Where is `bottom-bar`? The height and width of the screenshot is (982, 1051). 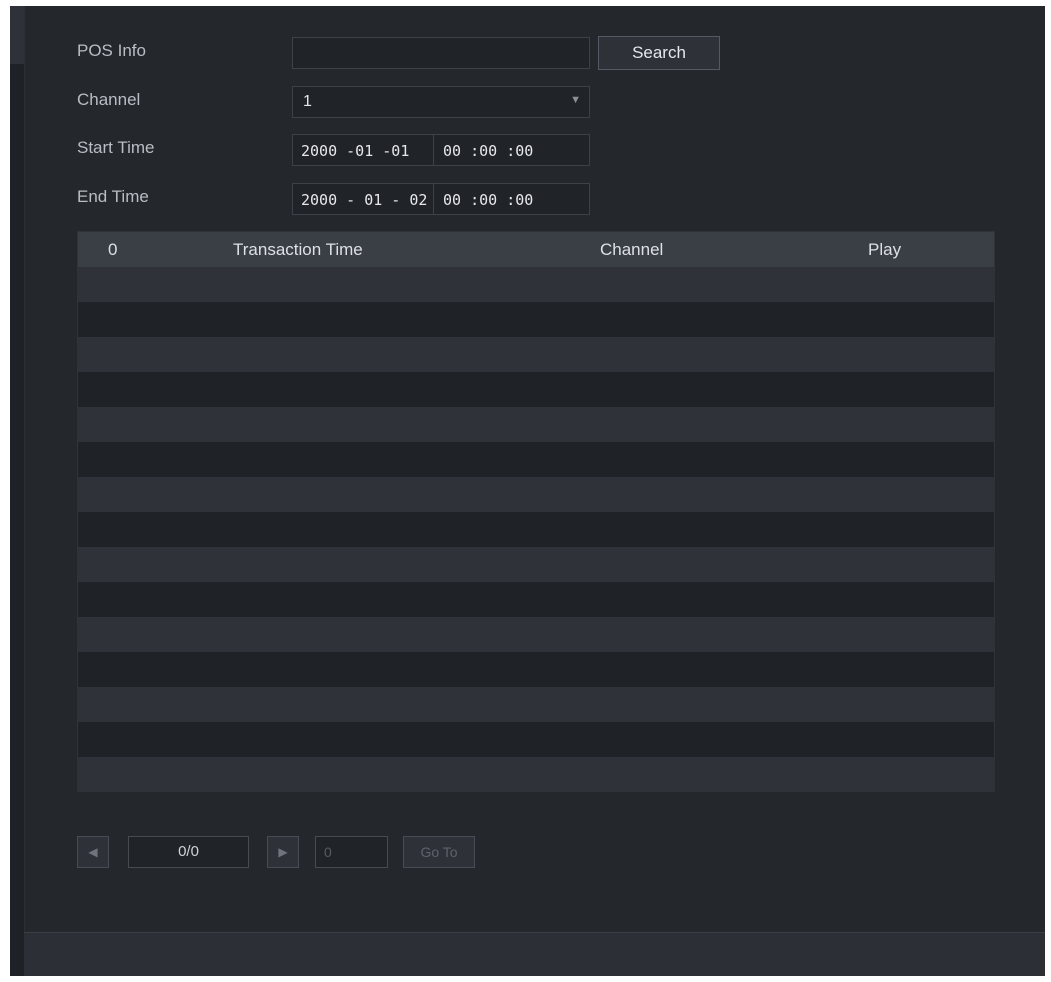
bottom-bar is located at coordinates (534, 954).